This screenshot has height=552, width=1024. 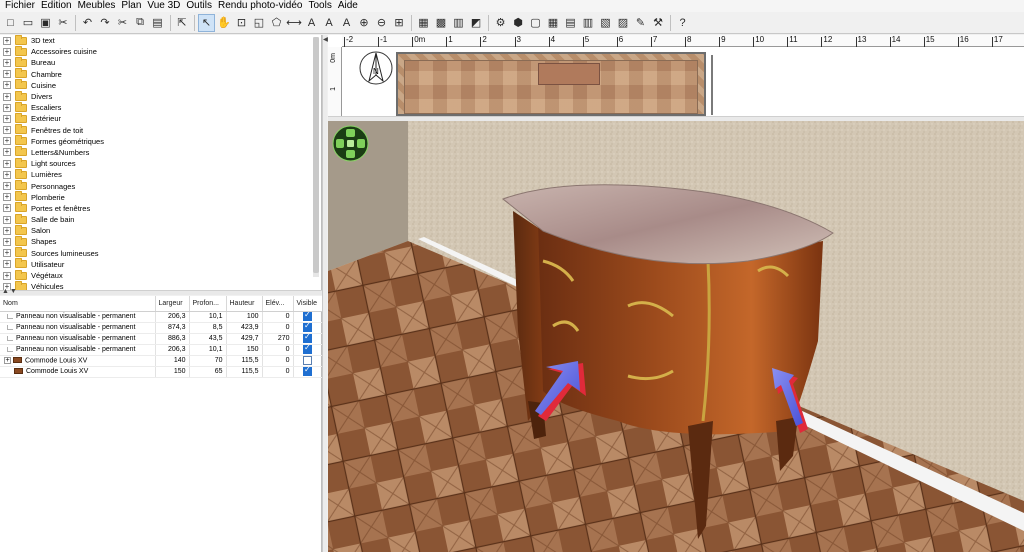 What do you see at coordinates (224, 23) in the screenshot?
I see `pan-mode-button: ✋` at bounding box center [224, 23].